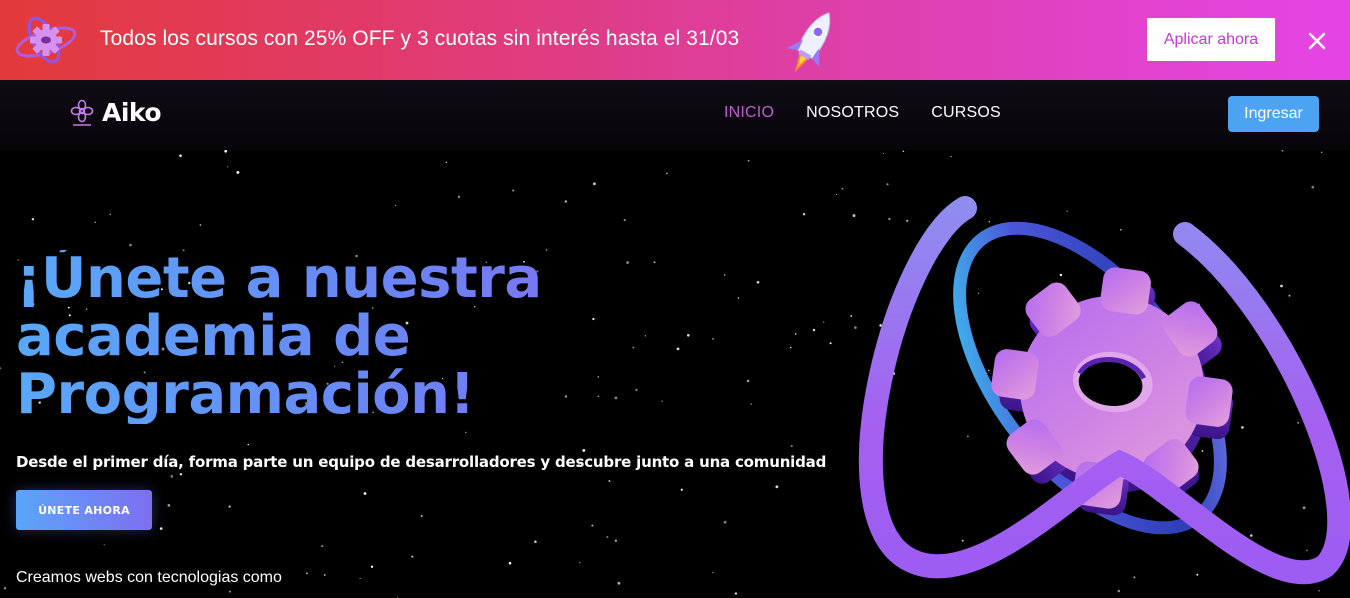  Describe the element at coordinates (852, 113) in the screenshot. I see `nav-link-nosotros: NOSOTROS` at that location.